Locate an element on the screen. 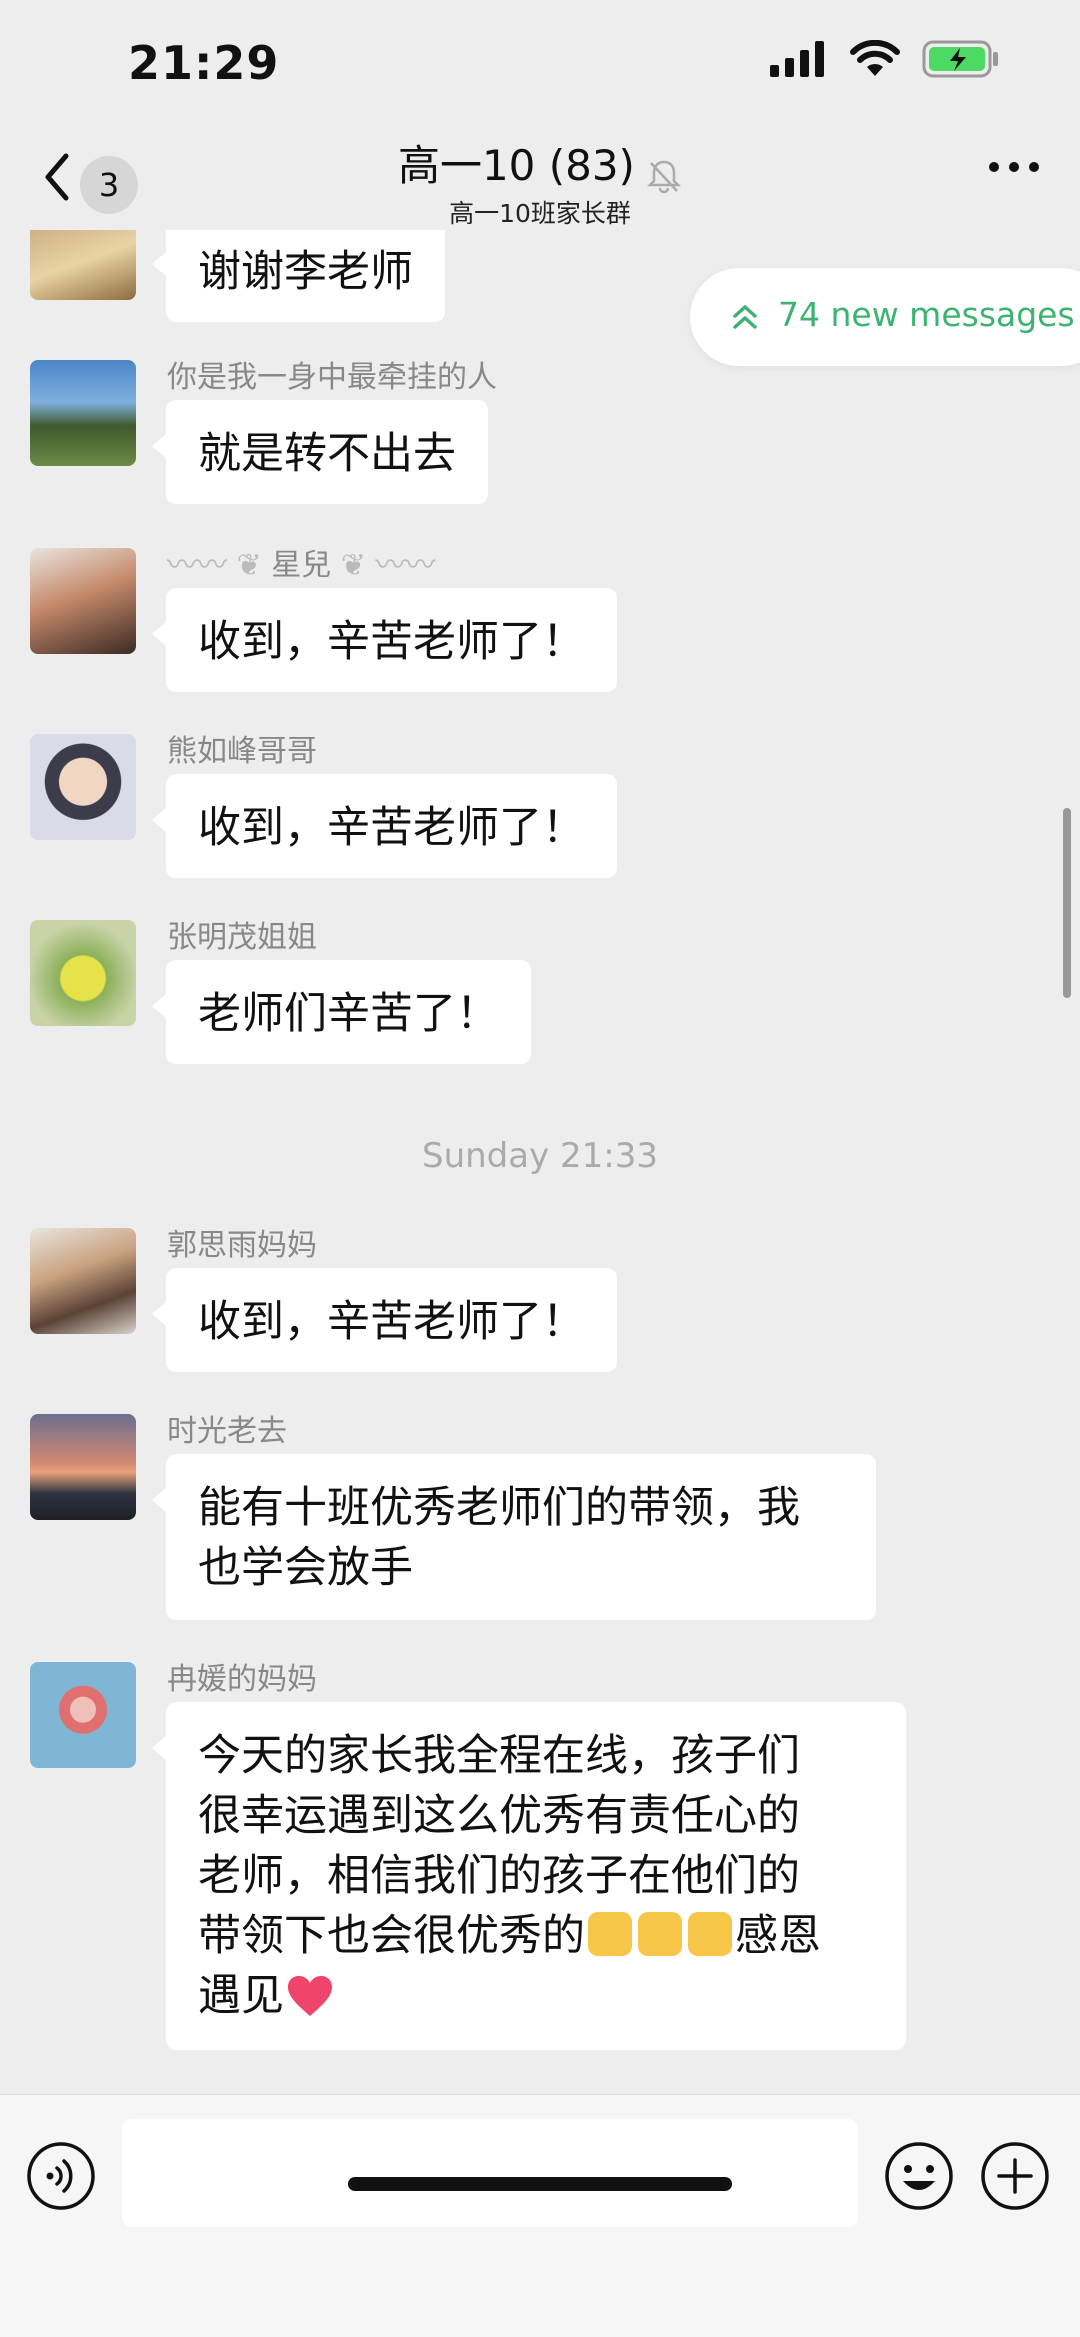  sender-name: 〰〰 ❦ 星兒 ❦ 〰〰 is located at coordinates (301, 565).